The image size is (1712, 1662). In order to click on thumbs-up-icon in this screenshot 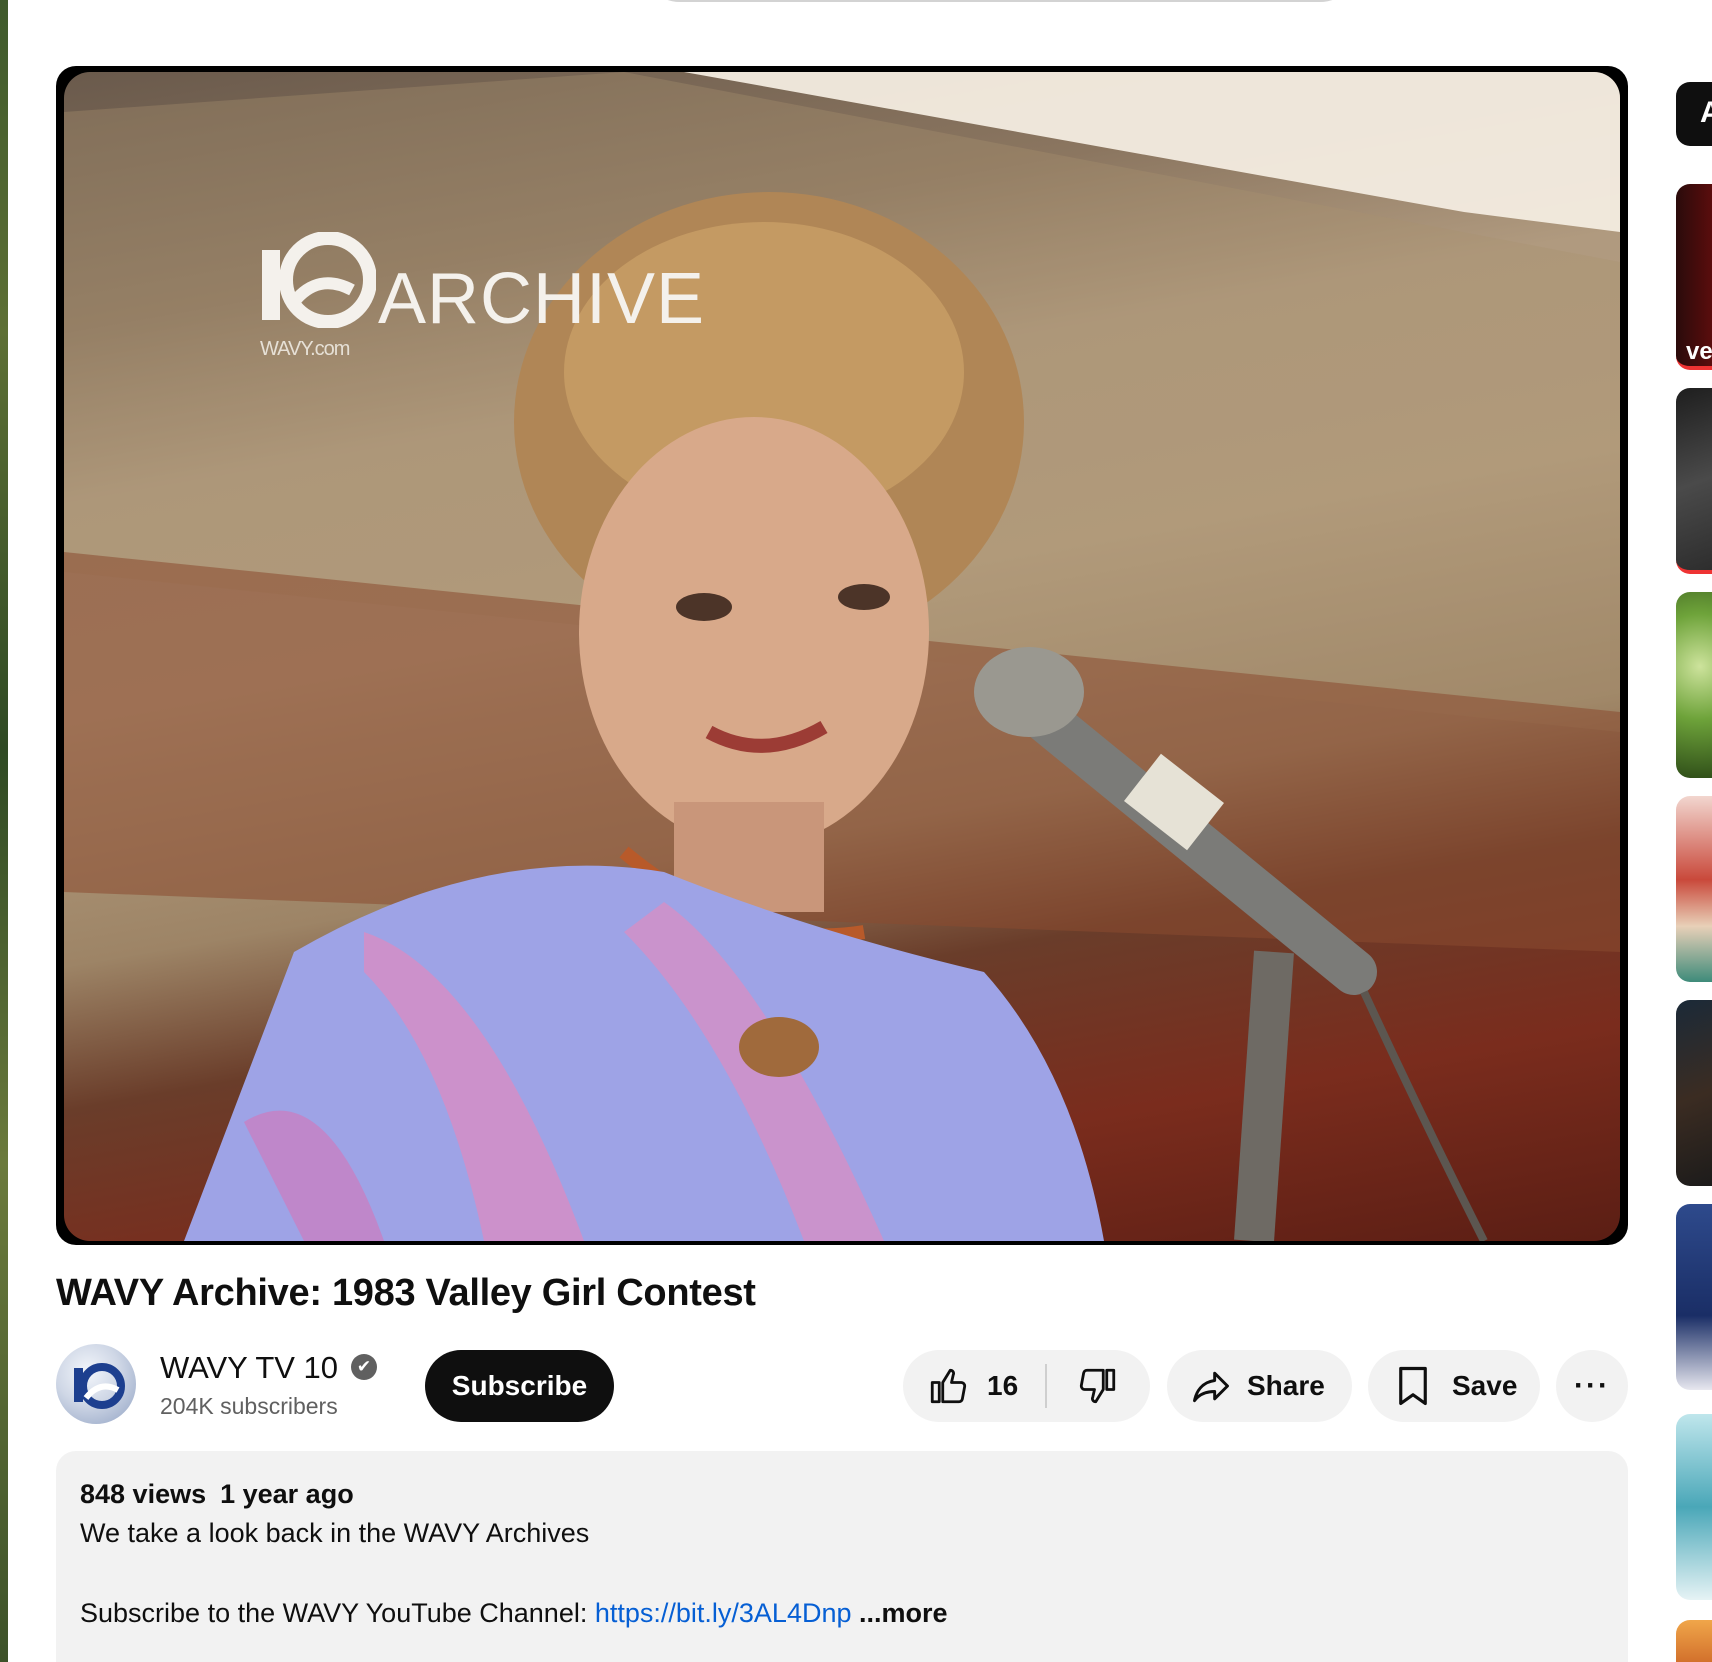, I will do `click(948, 1386)`.